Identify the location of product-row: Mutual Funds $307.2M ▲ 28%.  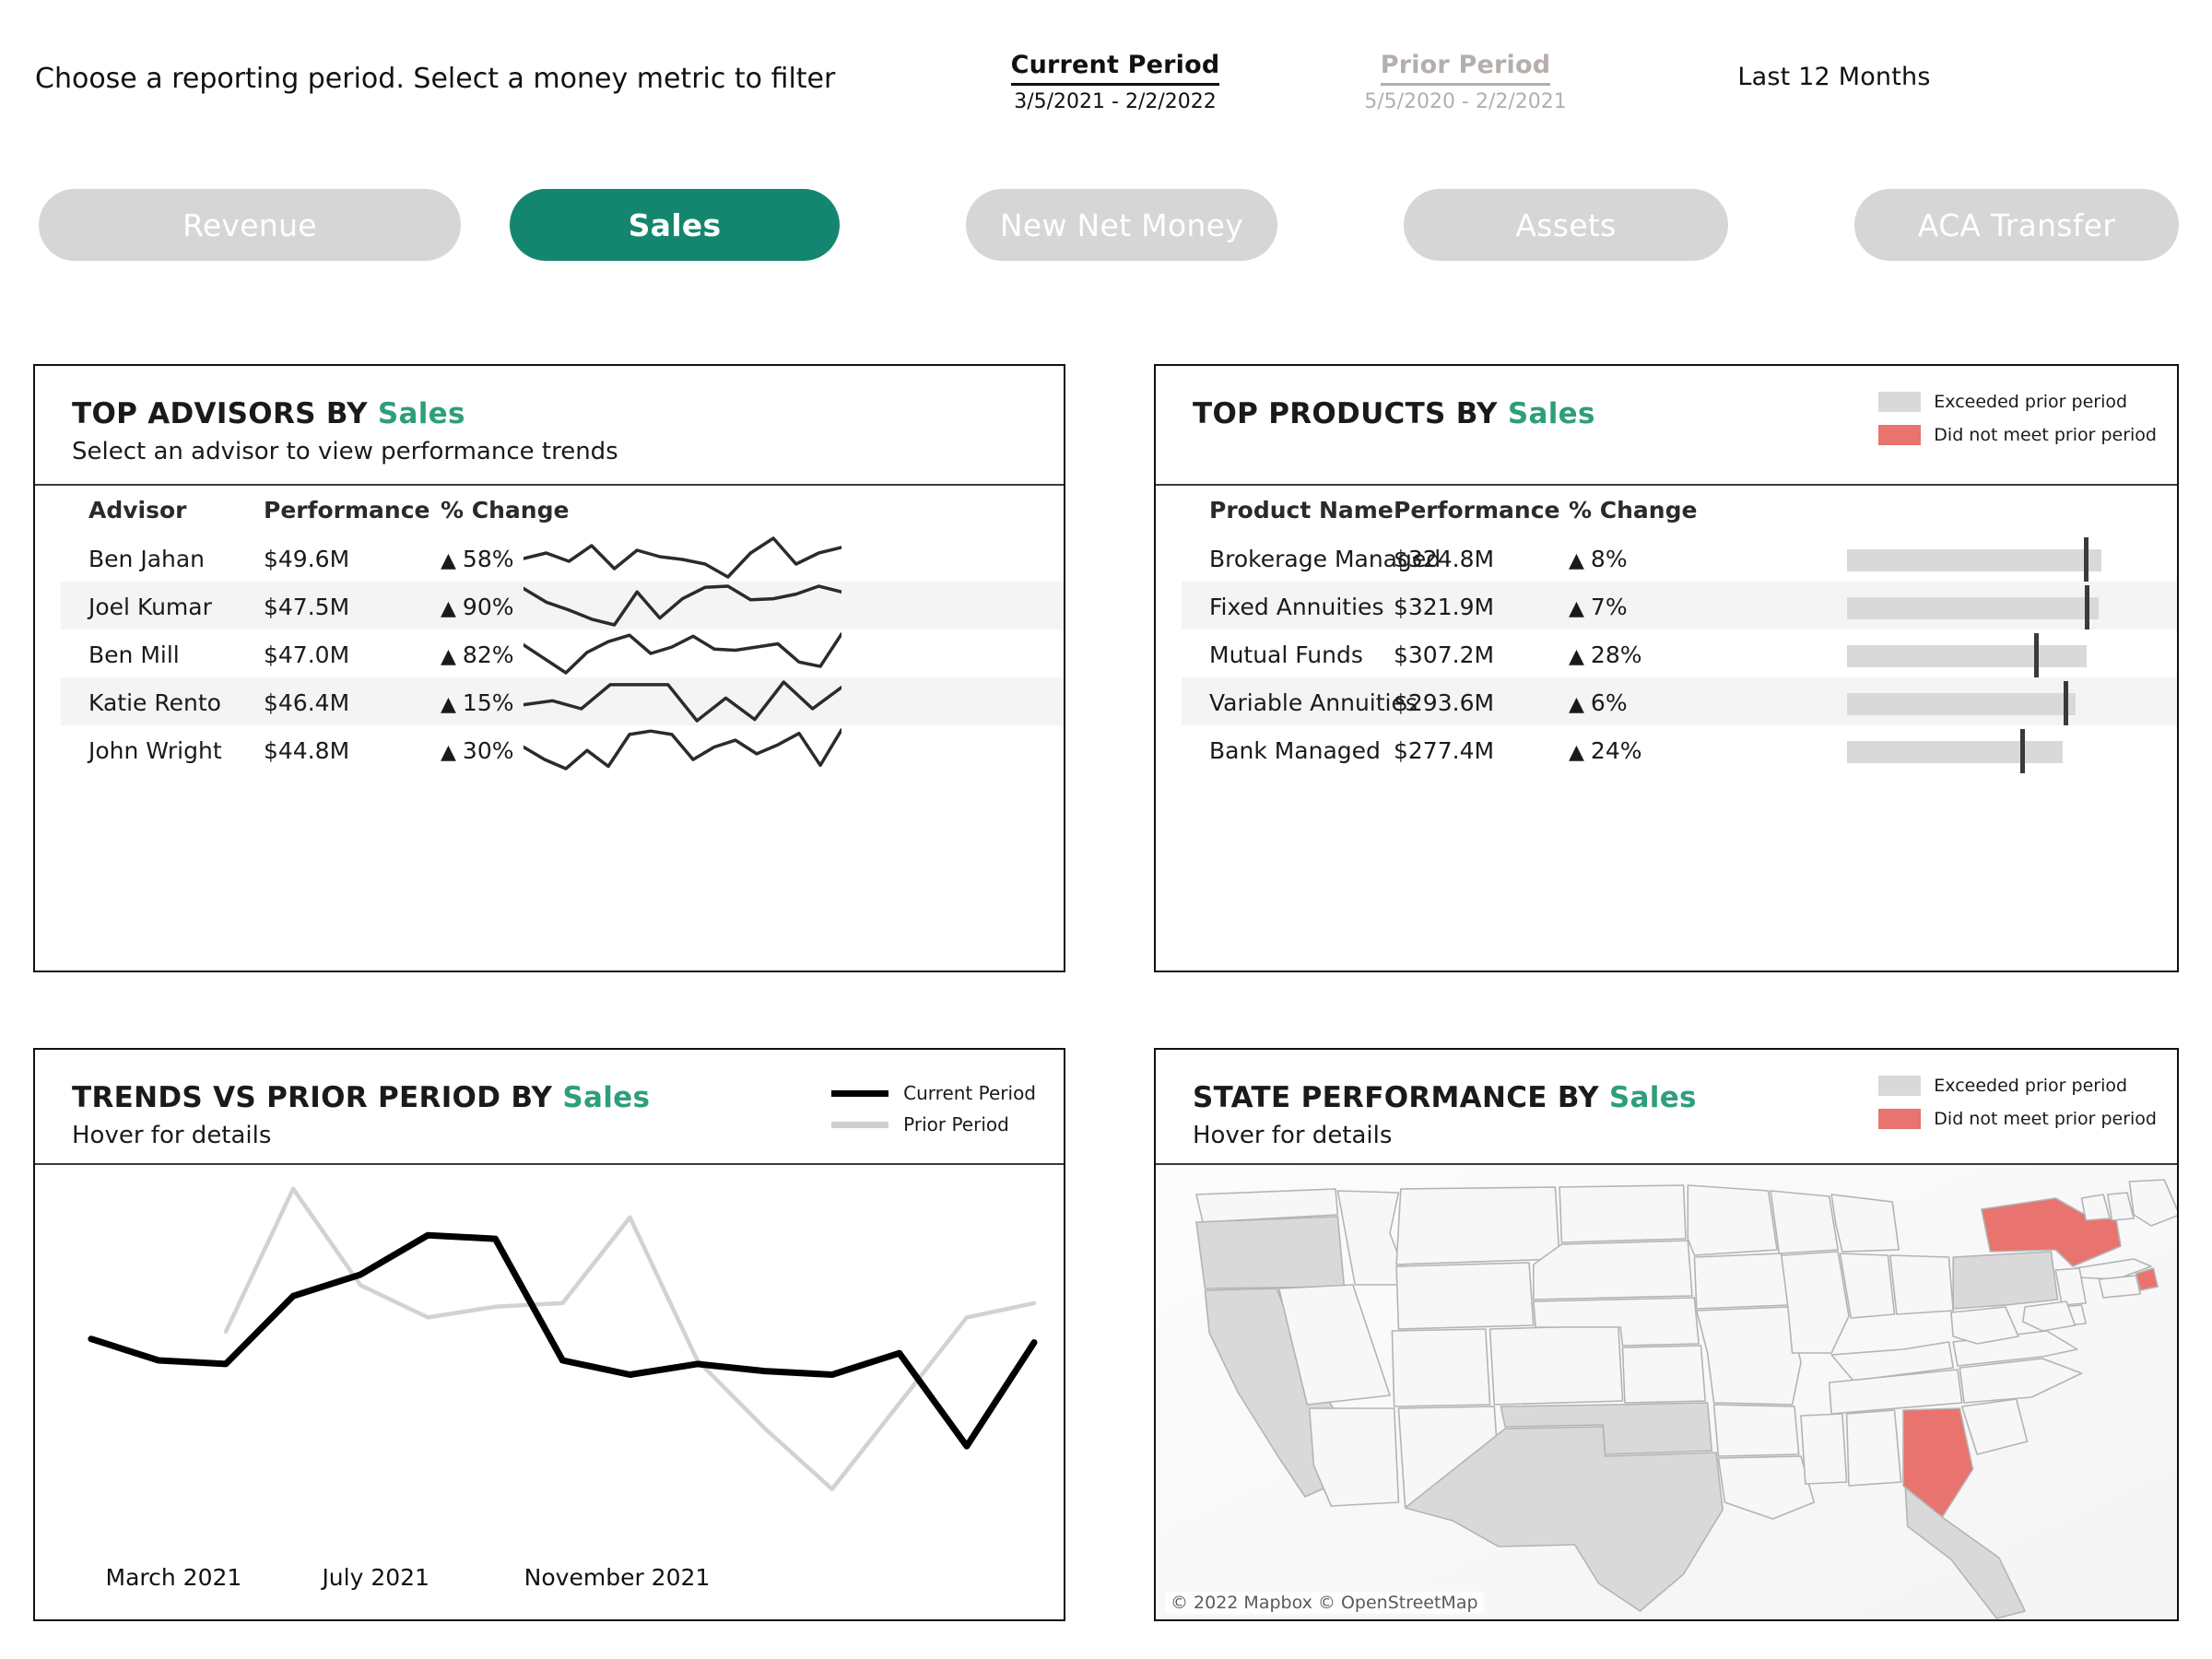
(1666, 653).